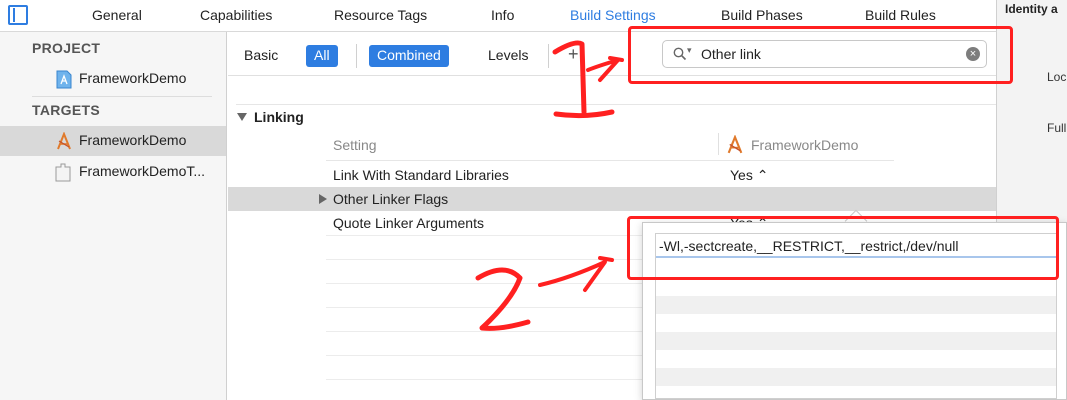 The image size is (1067, 400). What do you see at coordinates (616, 104) in the screenshot?
I see `section-divider` at bounding box center [616, 104].